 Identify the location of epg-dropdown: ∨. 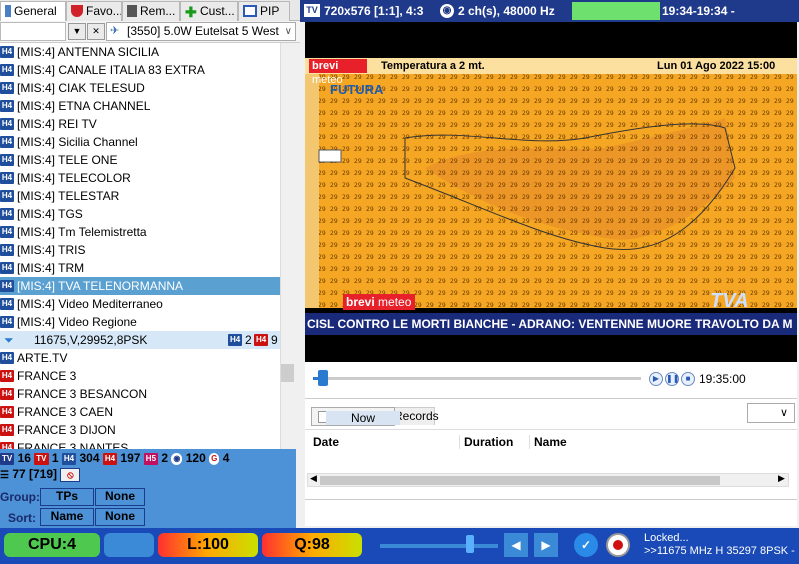
(771, 413).